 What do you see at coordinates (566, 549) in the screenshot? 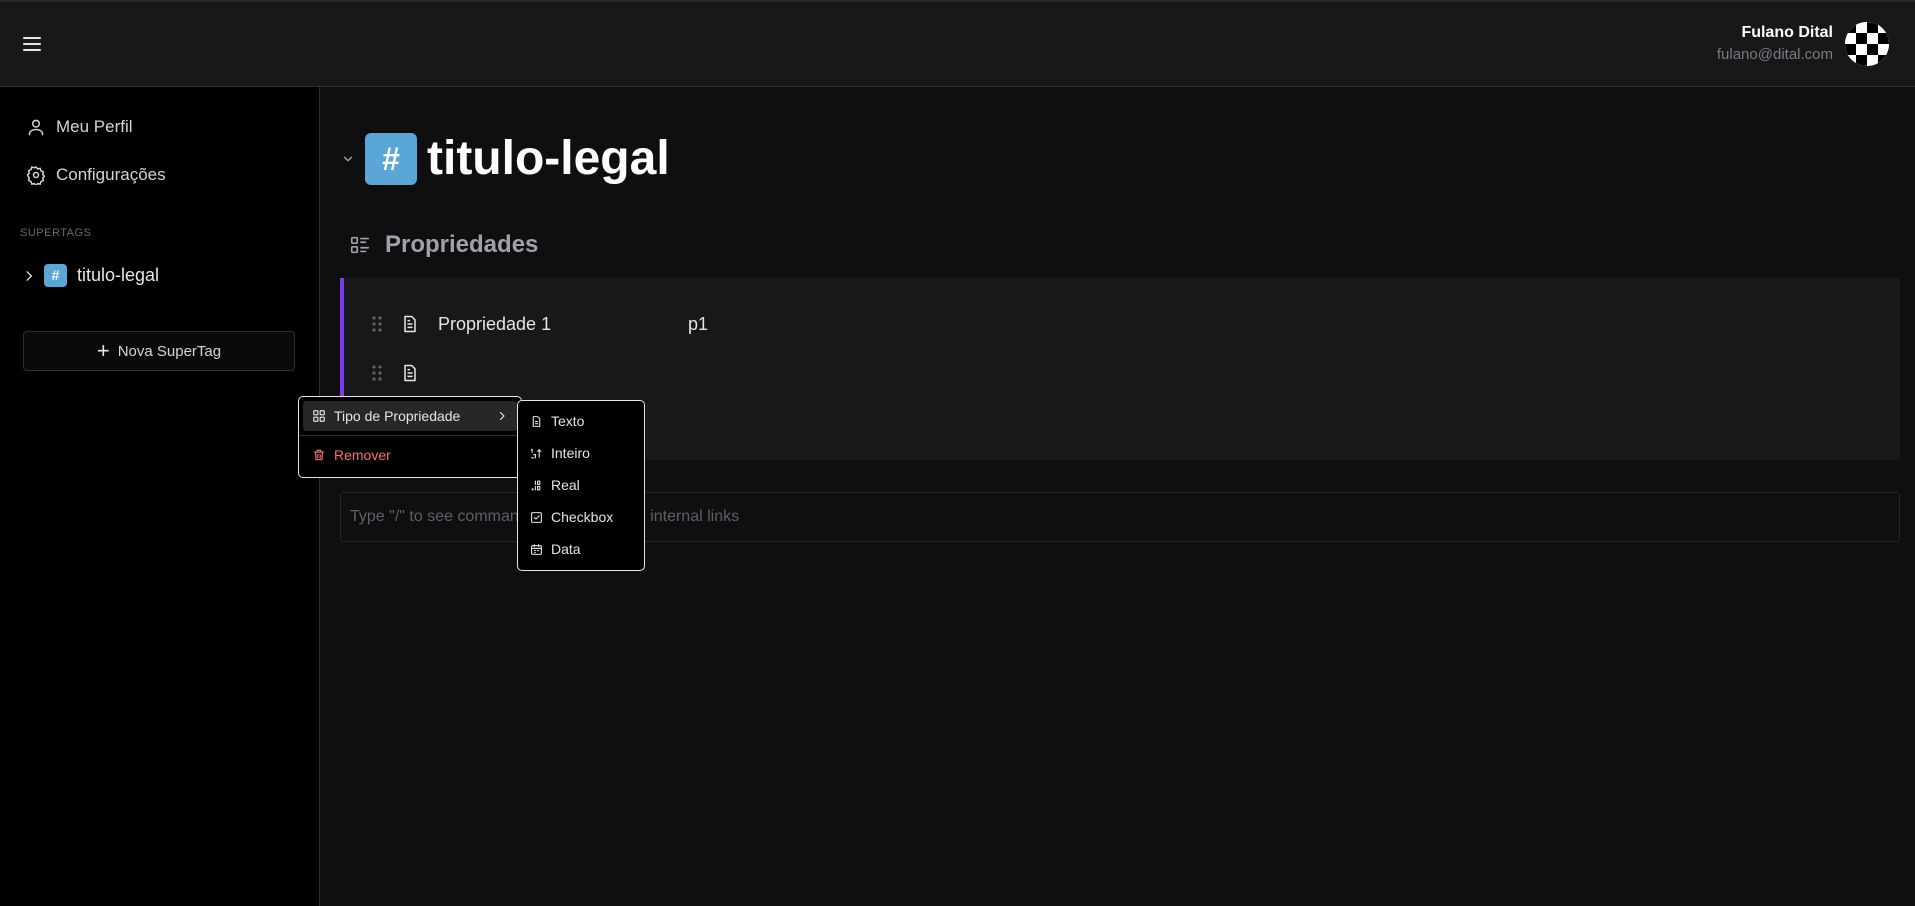
I see `type-option-label: Data` at bounding box center [566, 549].